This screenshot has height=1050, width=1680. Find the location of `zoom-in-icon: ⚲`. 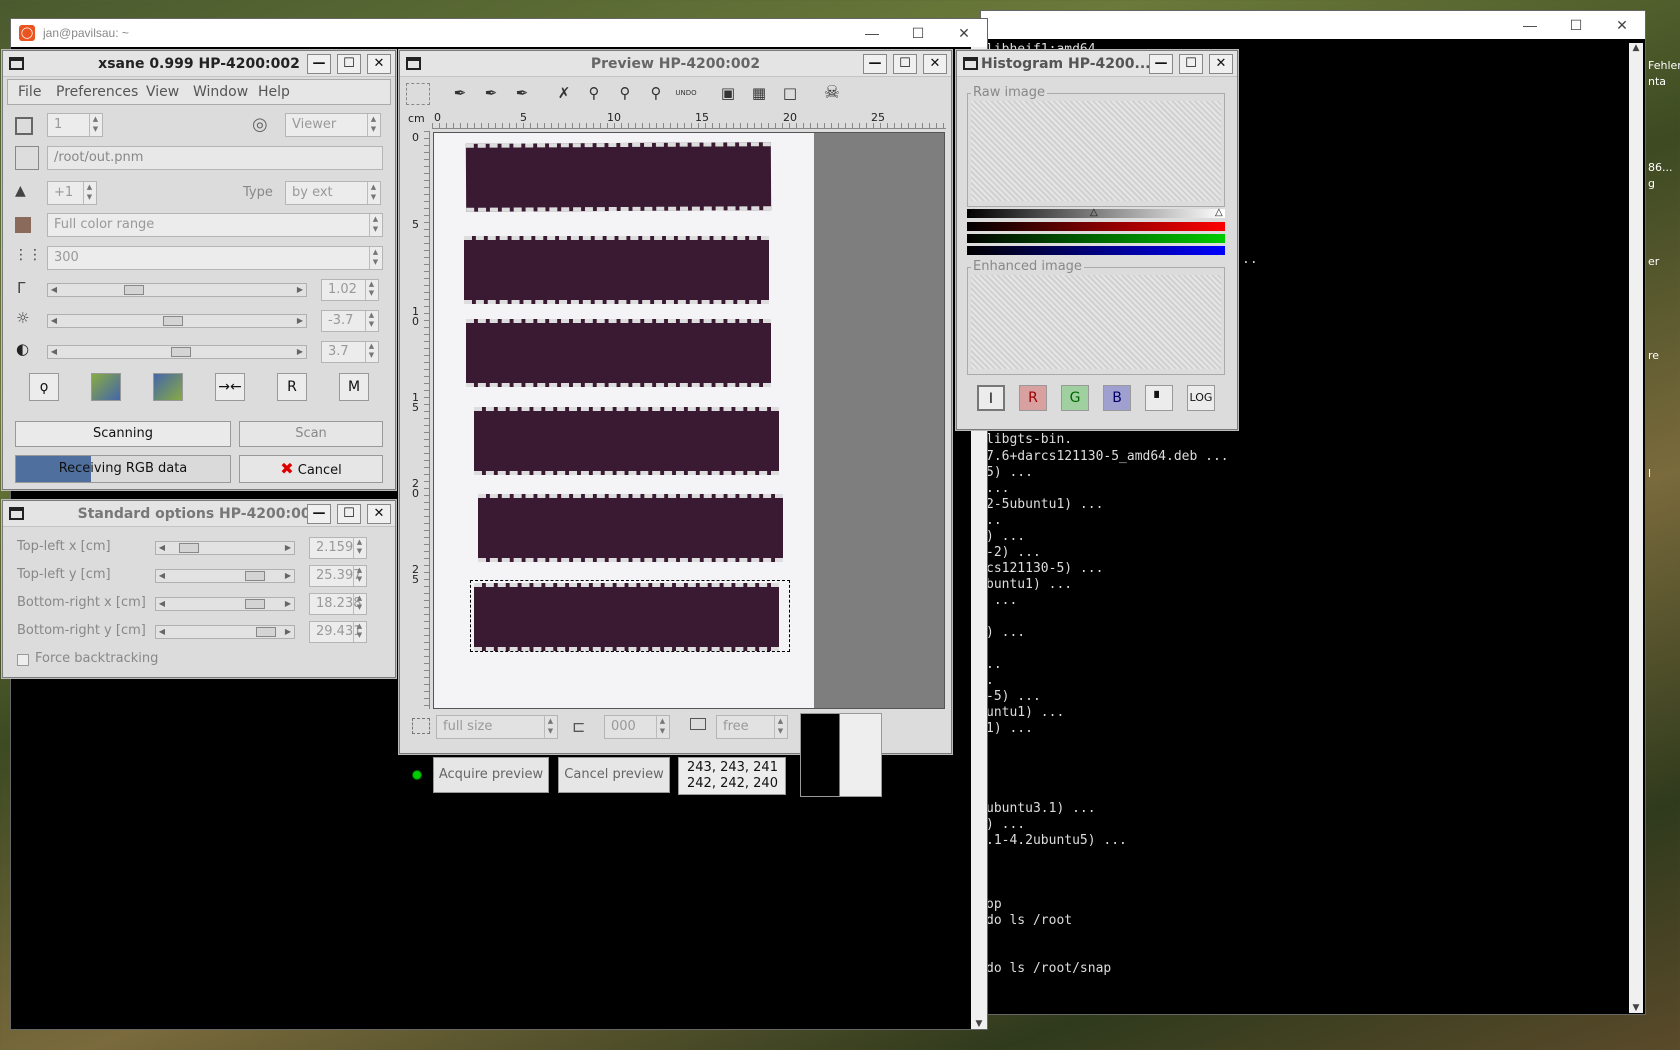

zoom-in-icon: ⚲ is located at coordinates (594, 93).